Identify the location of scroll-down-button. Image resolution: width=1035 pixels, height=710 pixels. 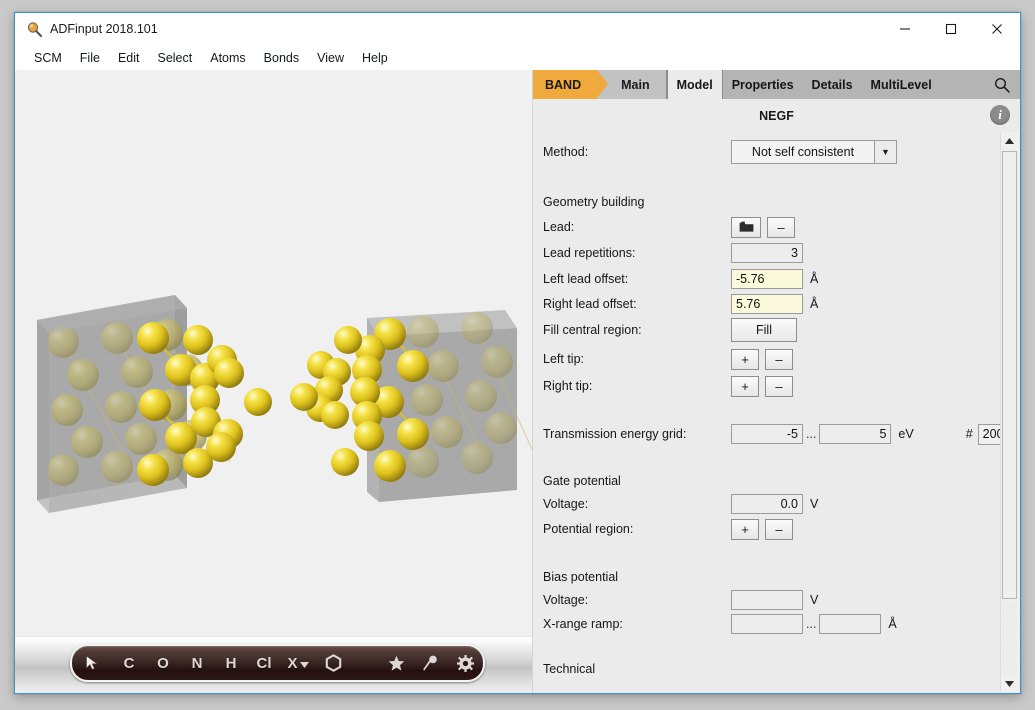
(1009, 683).